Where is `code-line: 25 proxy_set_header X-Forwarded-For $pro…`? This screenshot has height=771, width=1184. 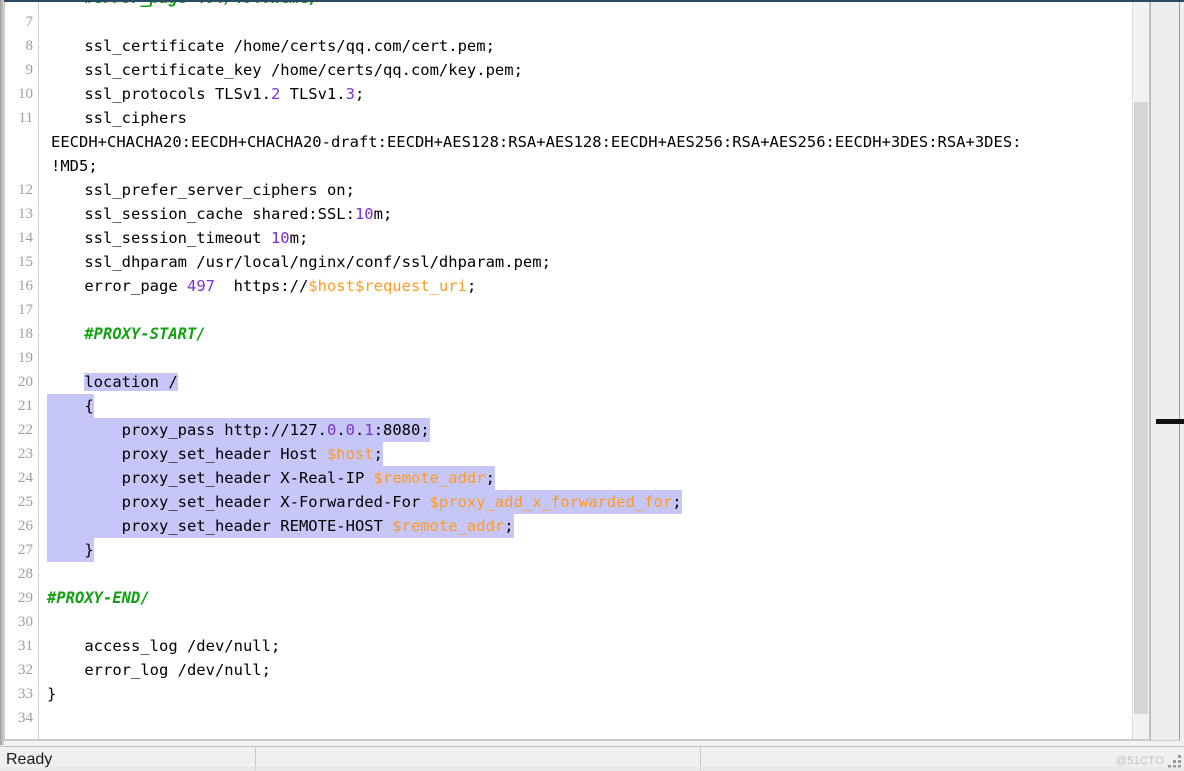 code-line: 25 proxy_set_header X-Forwarded-For $pro… is located at coordinates (577, 502).